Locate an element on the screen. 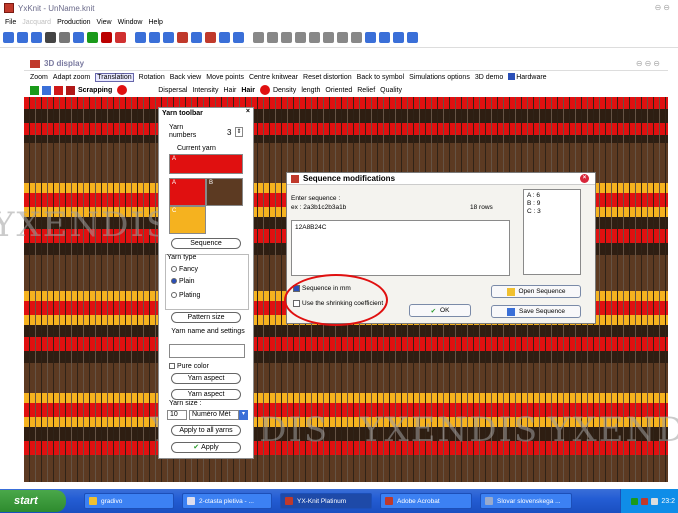 This screenshot has height=513, width=678. tab-3d-demo: 3D demo is located at coordinates (489, 77).